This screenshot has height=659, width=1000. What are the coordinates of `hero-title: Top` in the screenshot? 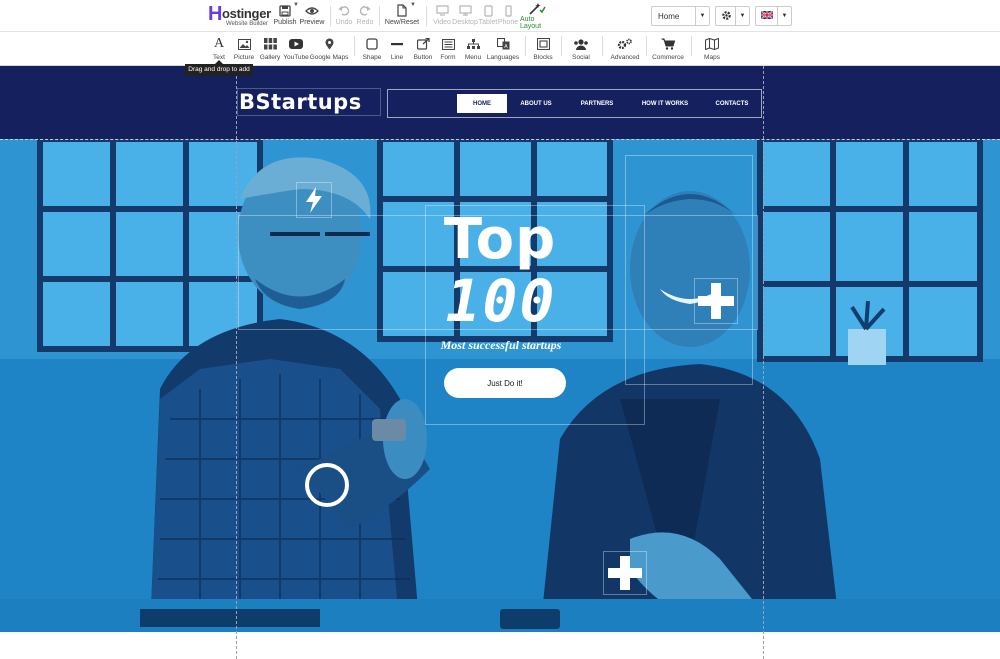 It's located at (500, 240).